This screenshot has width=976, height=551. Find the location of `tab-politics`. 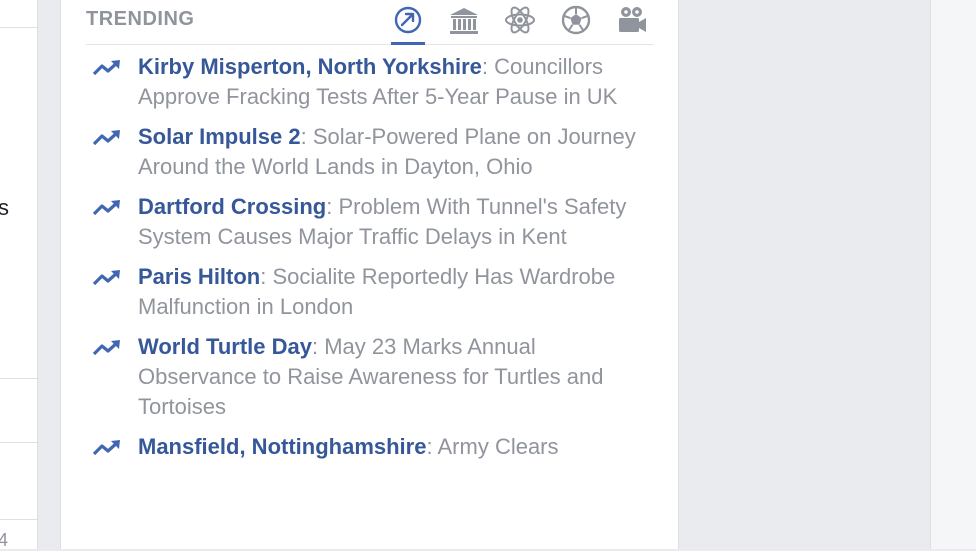

tab-politics is located at coordinates (464, 20).